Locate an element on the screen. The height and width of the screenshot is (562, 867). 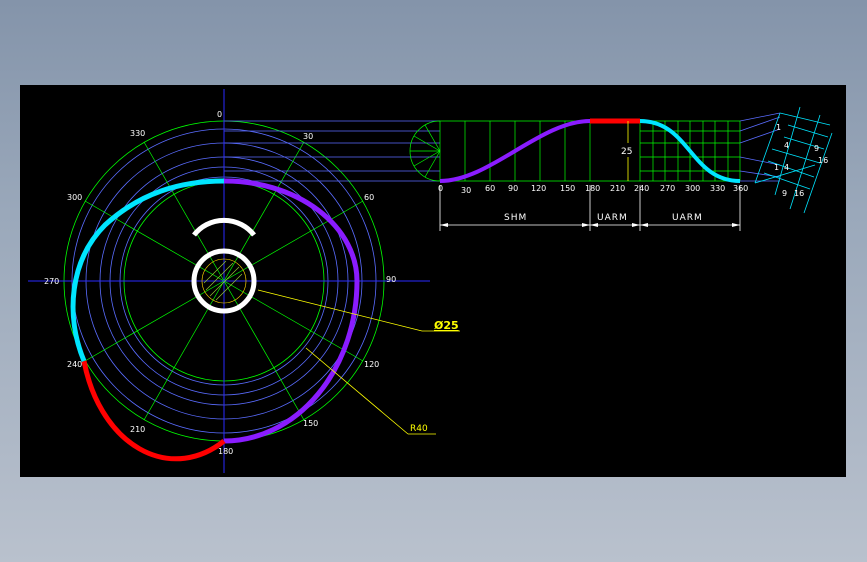
segment-label-uarm-1: UARM is located at coordinates (612, 218).